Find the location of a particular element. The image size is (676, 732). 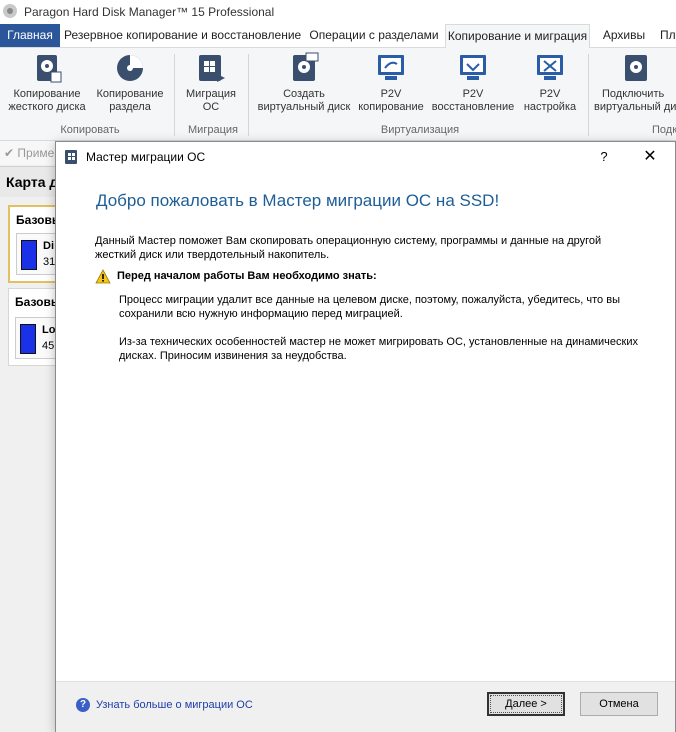

next-button-label: Далее > is located at coordinates (526, 704).